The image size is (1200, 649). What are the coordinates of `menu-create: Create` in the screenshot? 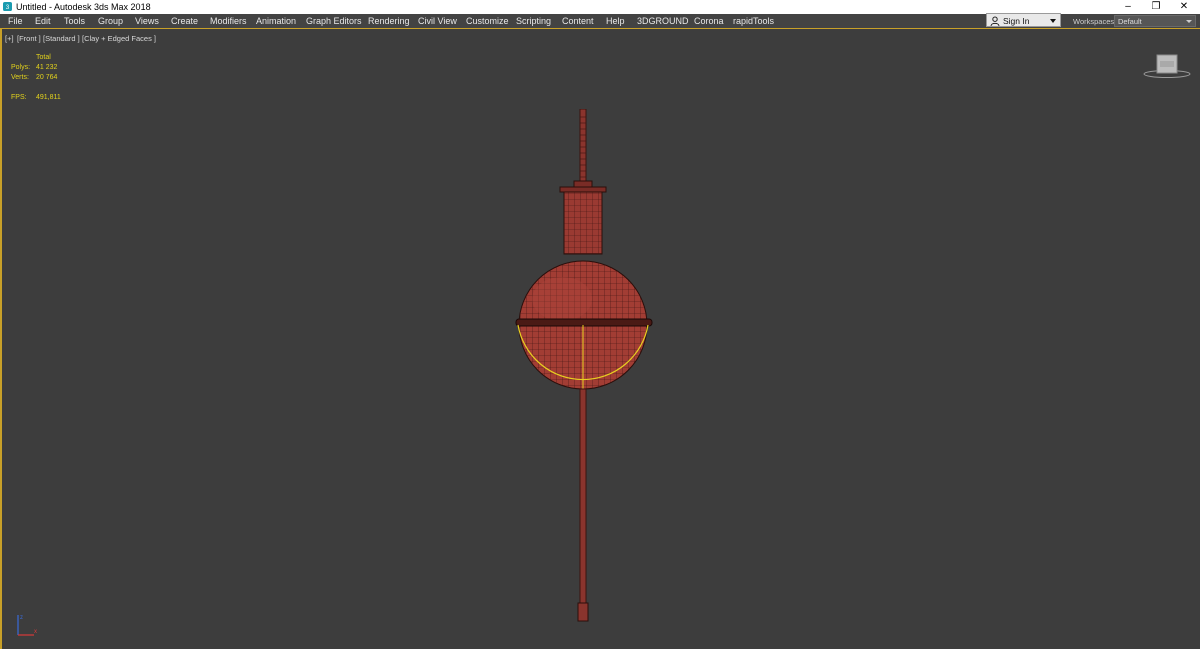 It's located at (184, 21).